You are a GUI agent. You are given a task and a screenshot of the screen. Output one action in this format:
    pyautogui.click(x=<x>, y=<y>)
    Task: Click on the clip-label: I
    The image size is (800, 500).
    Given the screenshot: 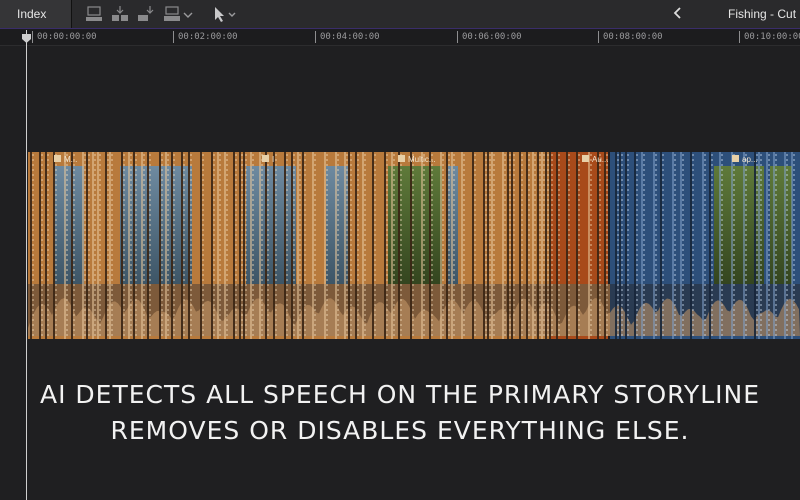 What is the action you would take?
    pyautogui.click(x=273, y=159)
    